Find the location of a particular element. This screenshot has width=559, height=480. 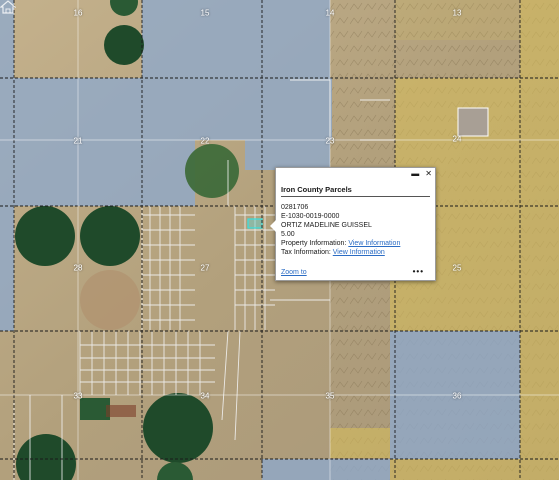

property-info-label: Property Information: is located at coordinates (314, 243).